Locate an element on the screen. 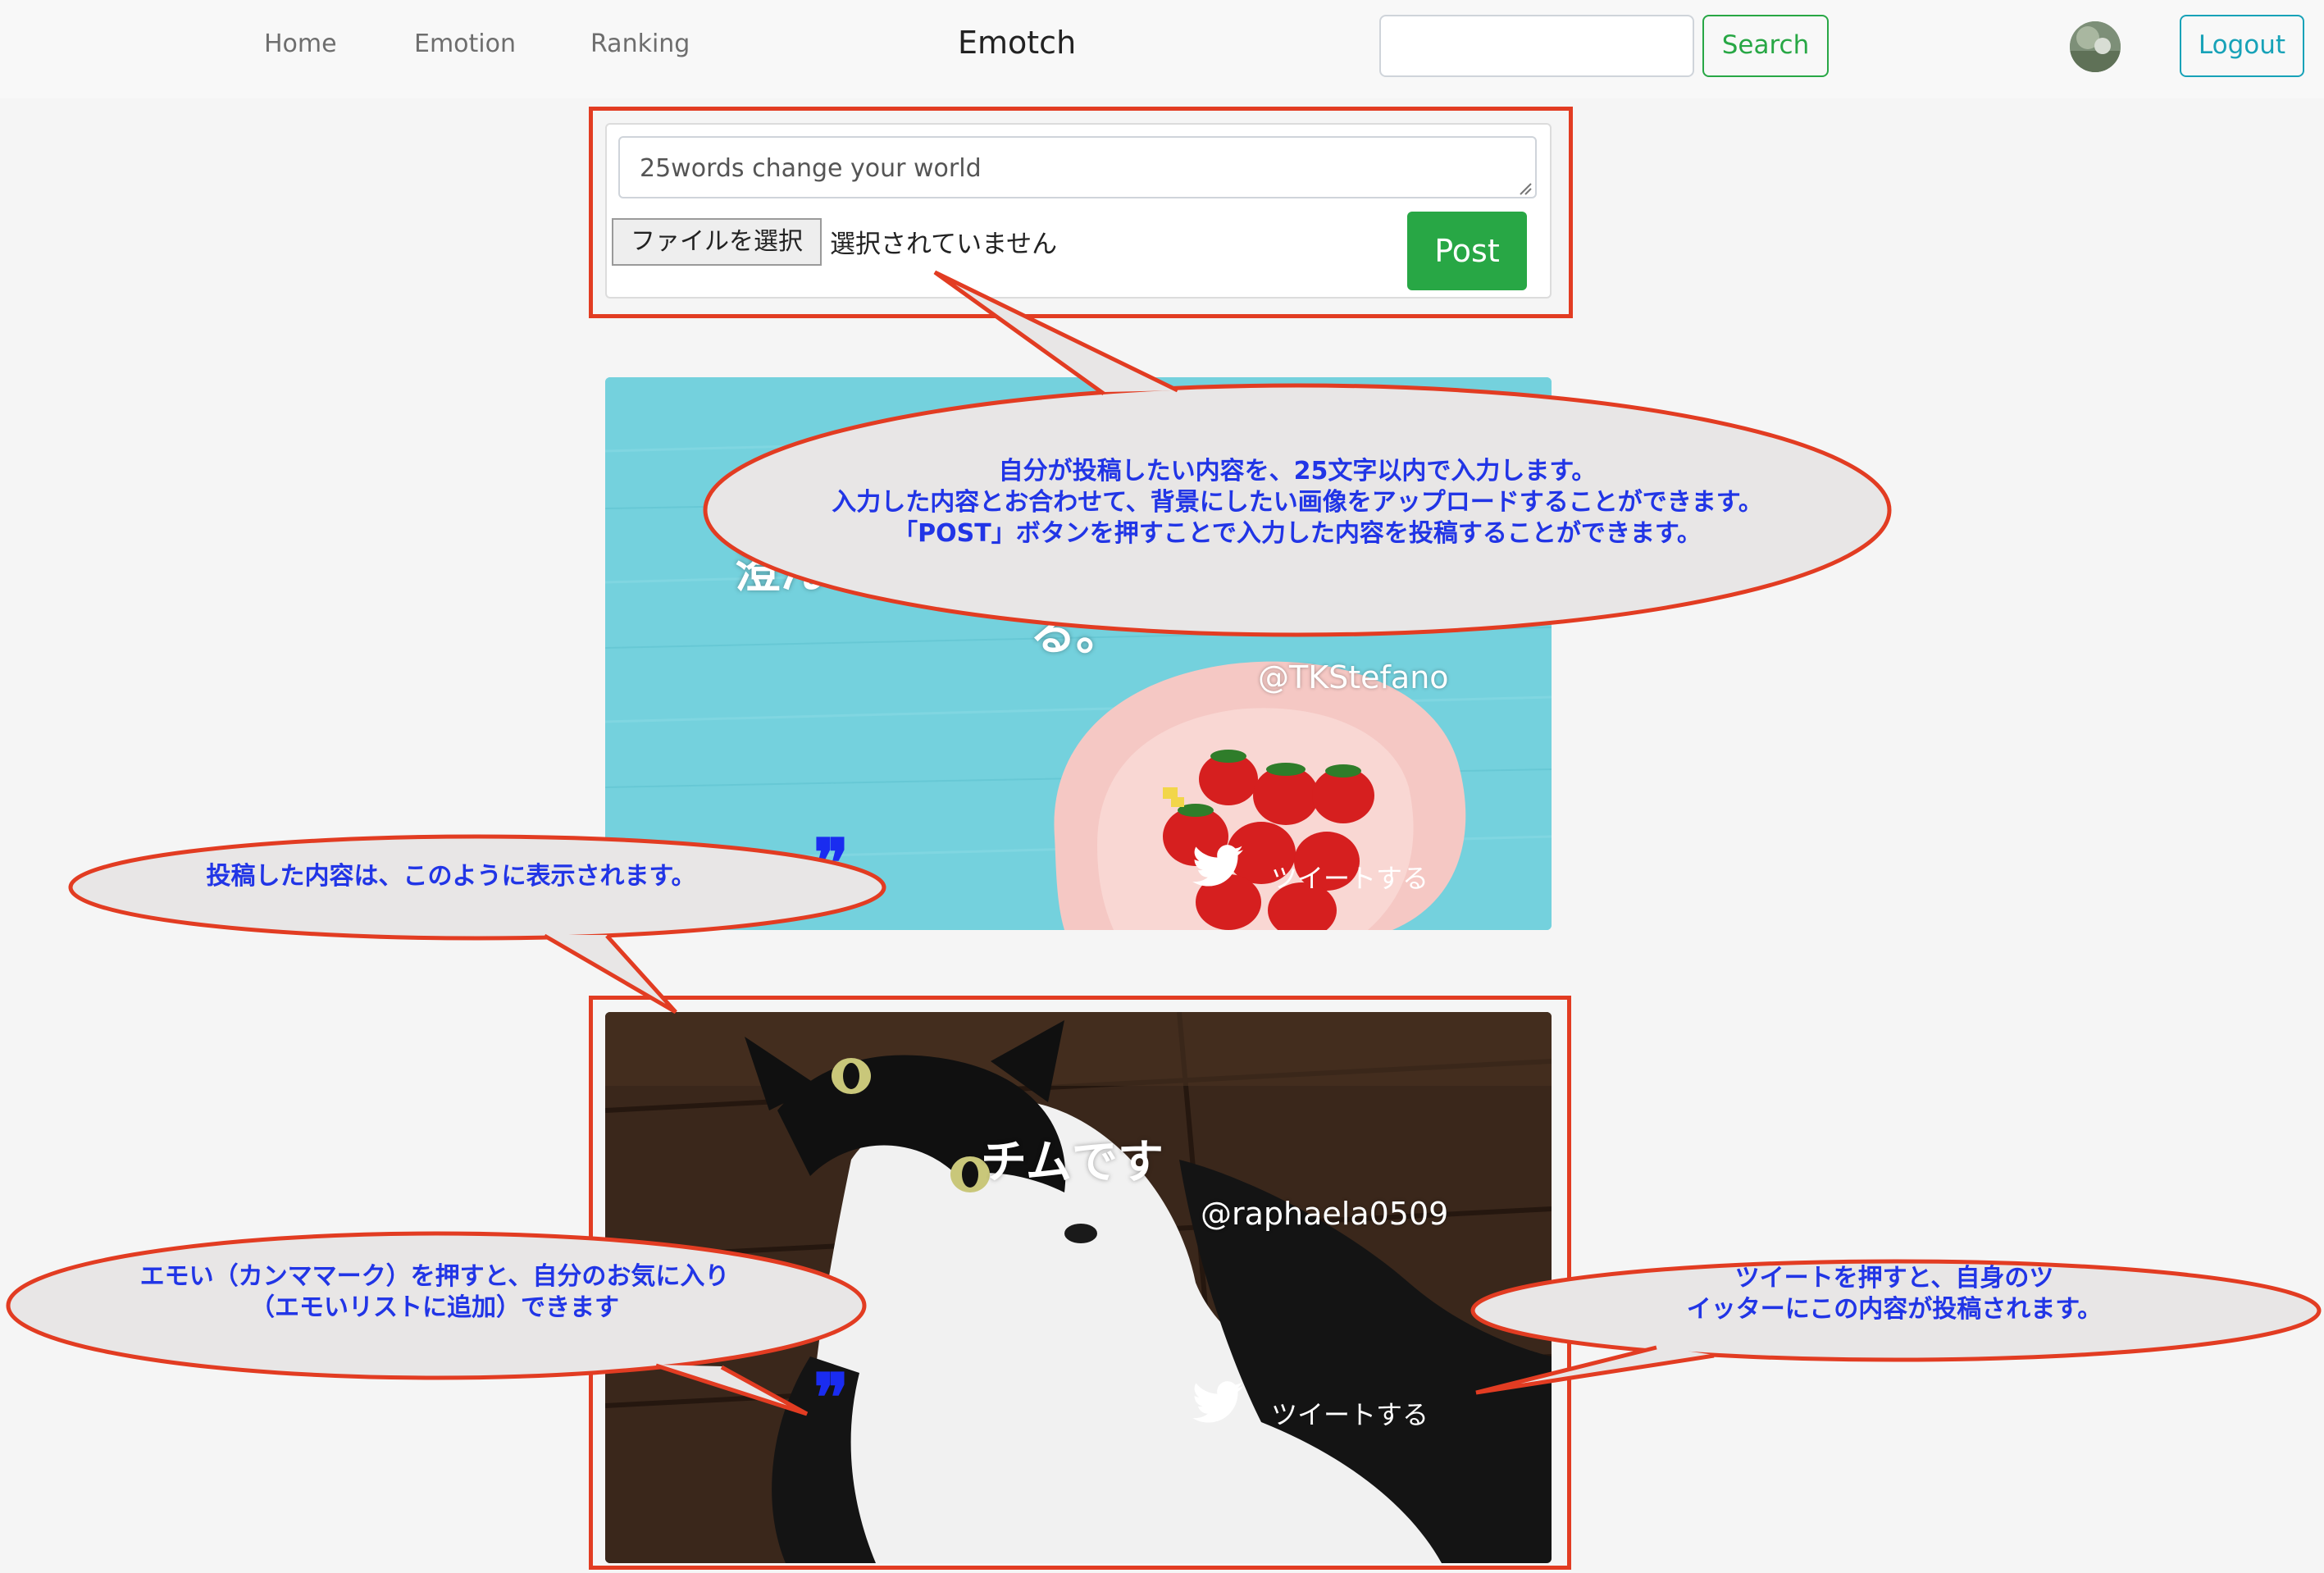  callout-tweet-text: ツイートを押すと、自身のツ イッターにこの内容が投稿されます。 is located at coordinates (1894, 1294).